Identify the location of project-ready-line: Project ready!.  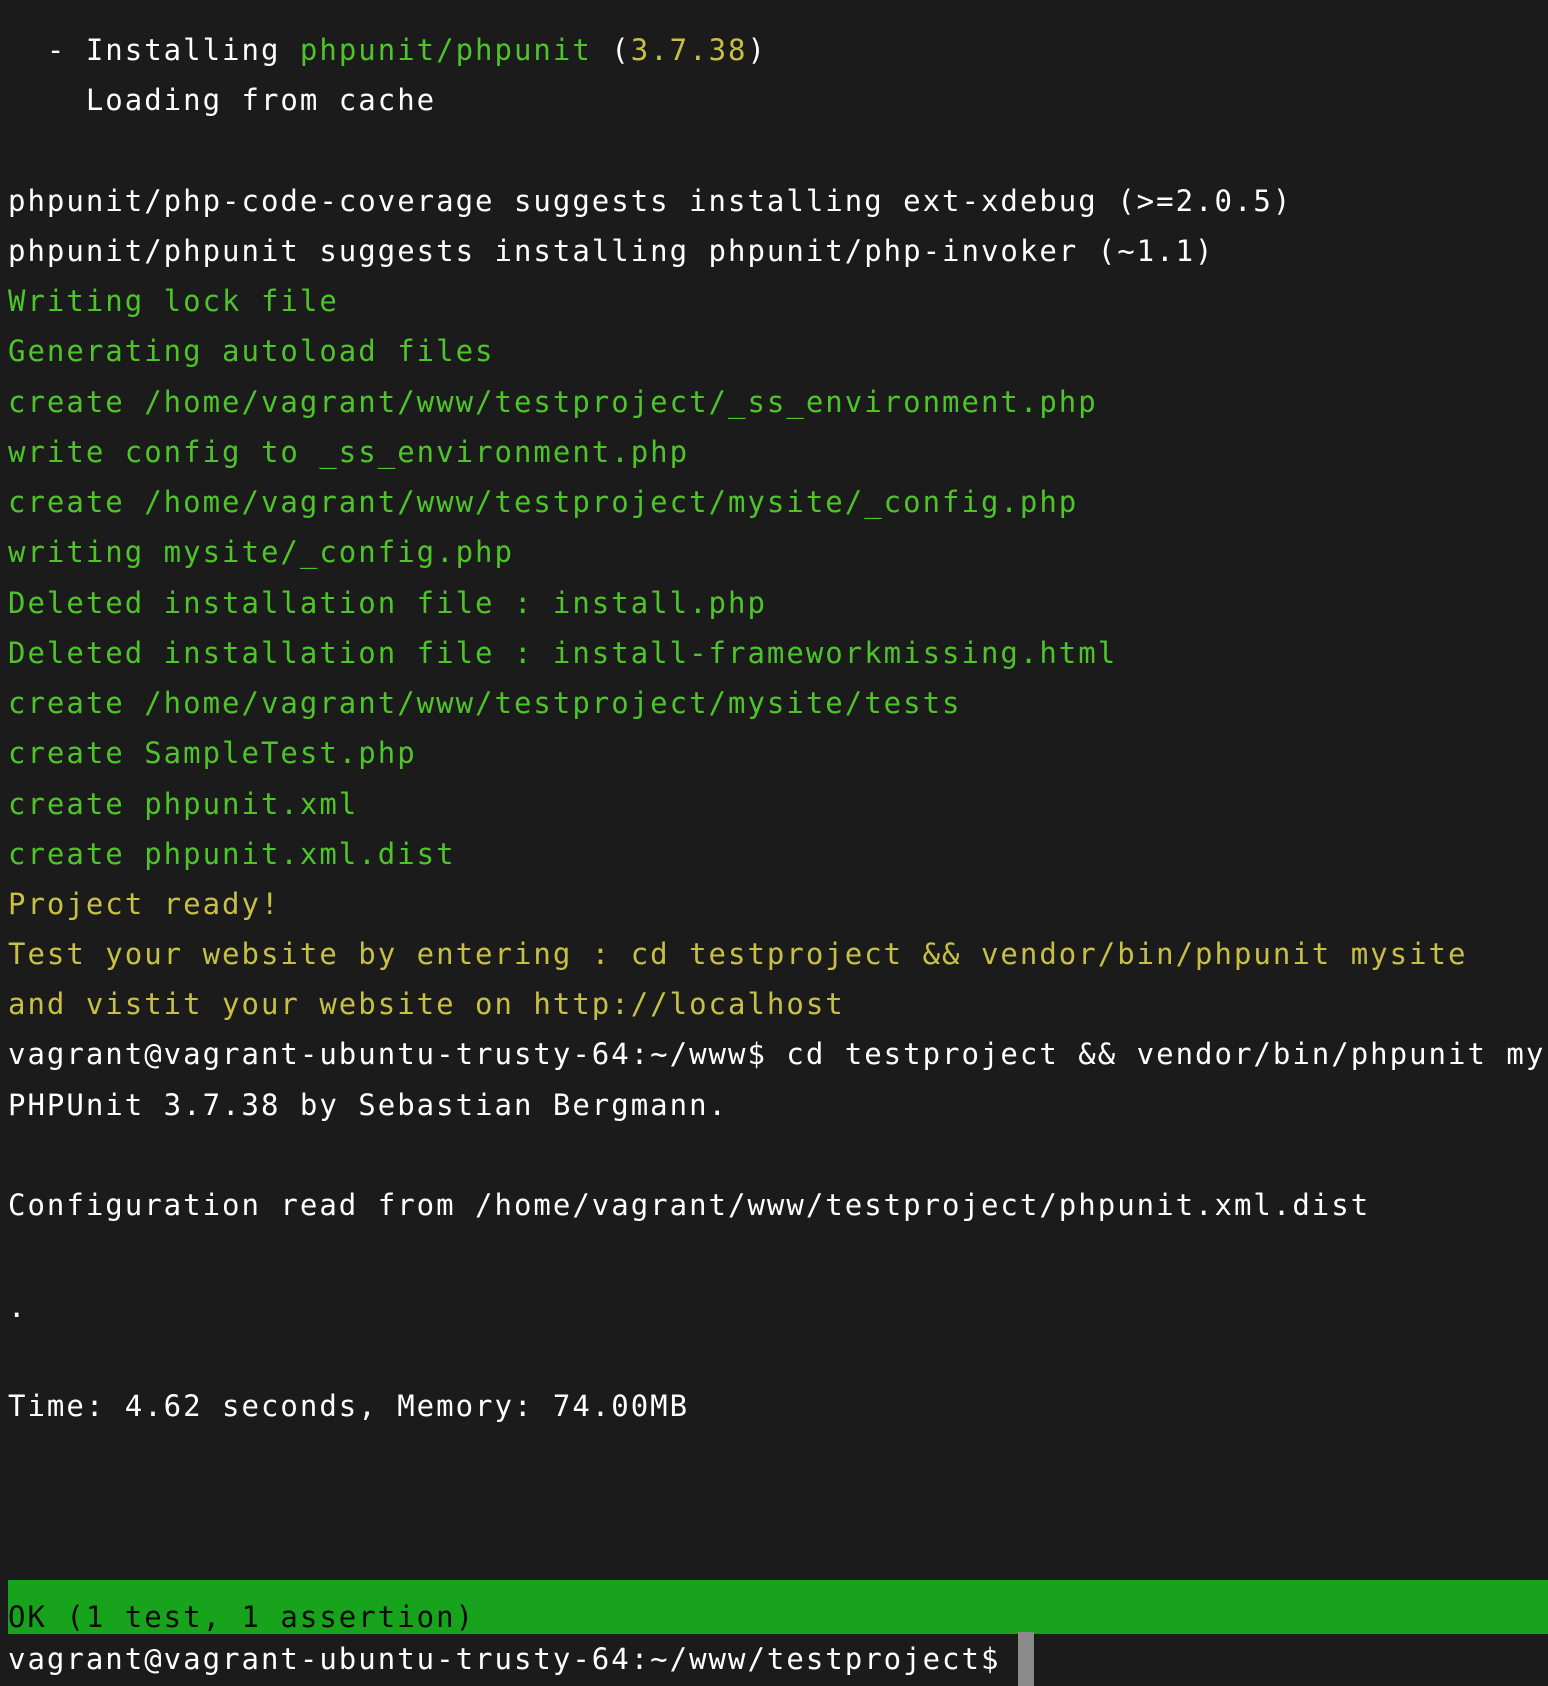
(144, 904).